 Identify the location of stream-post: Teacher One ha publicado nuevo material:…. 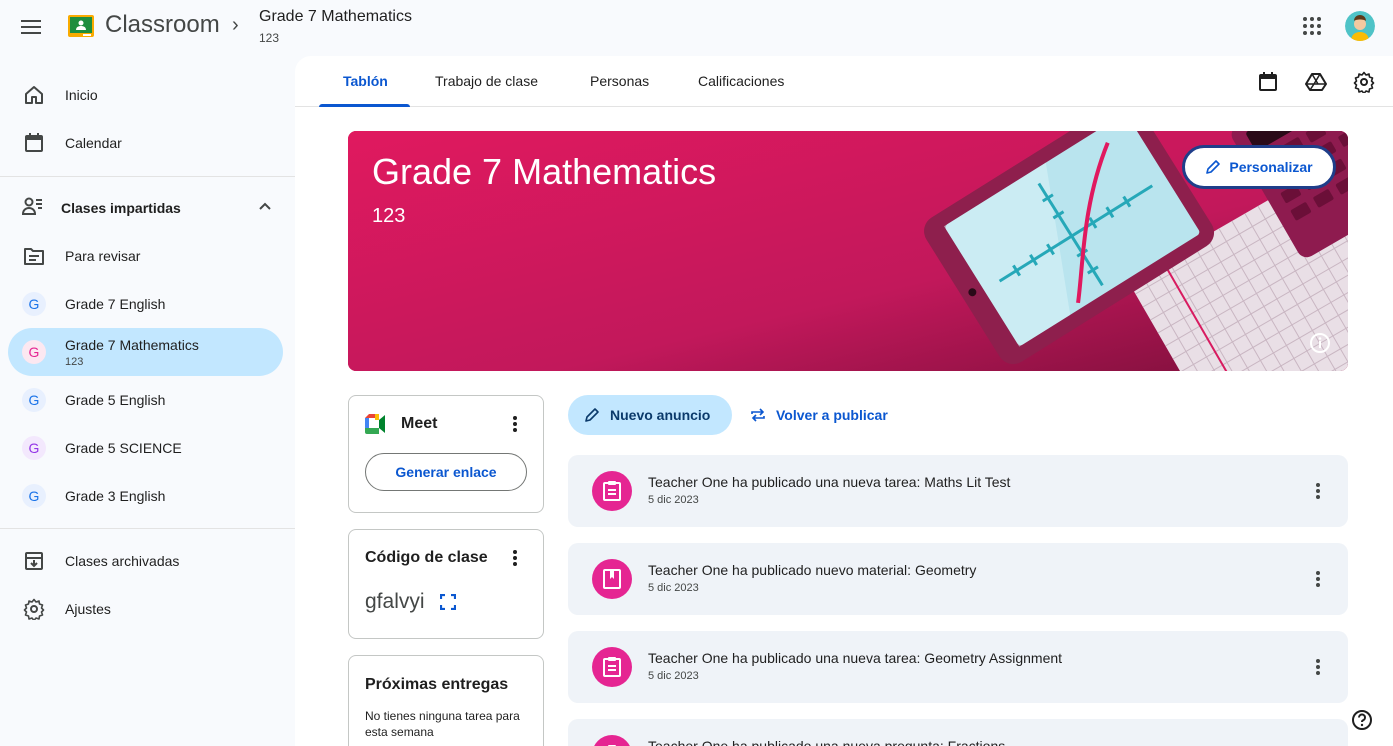
(958, 579).